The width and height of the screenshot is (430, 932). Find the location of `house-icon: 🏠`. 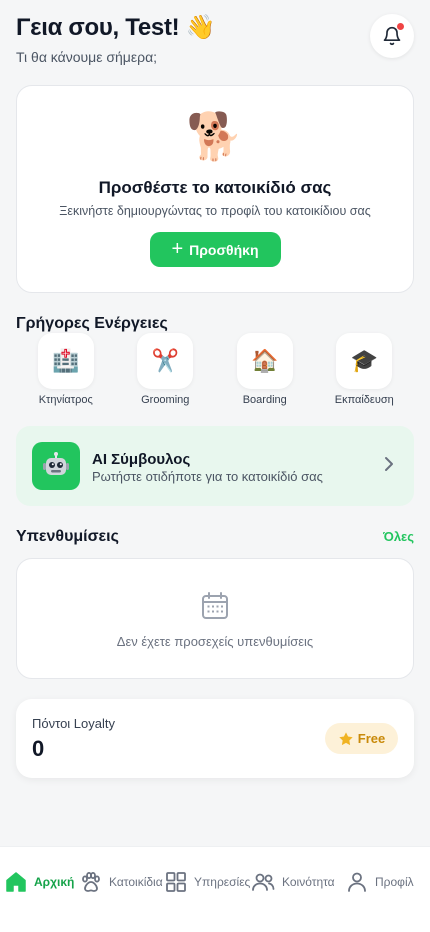

house-icon: 🏠 is located at coordinates (264, 361).